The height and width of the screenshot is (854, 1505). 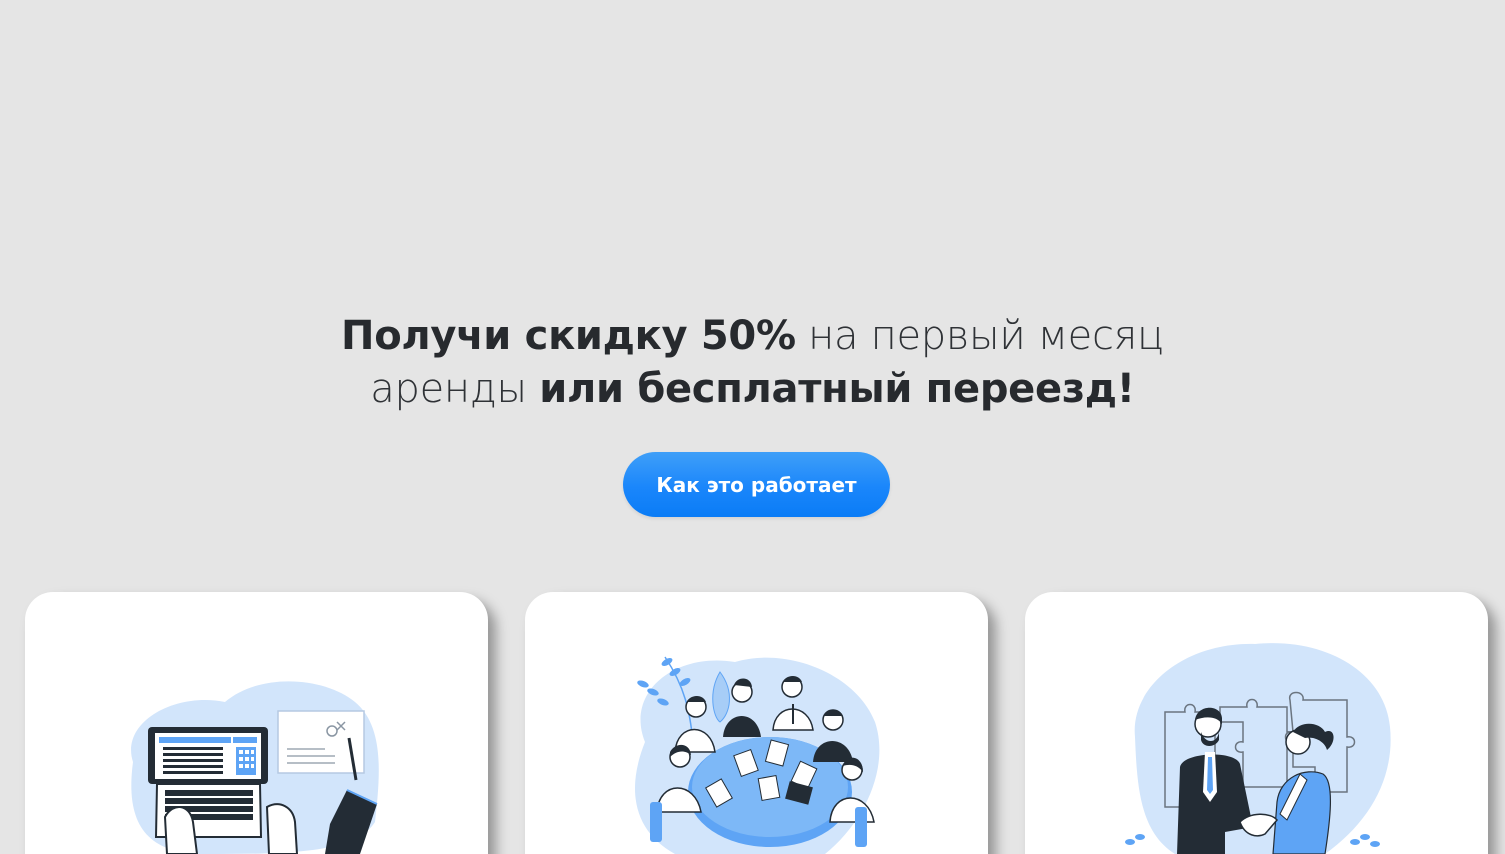 What do you see at coordinates (1258, 748) in the screenshot?
I see `handshake-puzzle-illustration` at bounding box center [1258, 748].